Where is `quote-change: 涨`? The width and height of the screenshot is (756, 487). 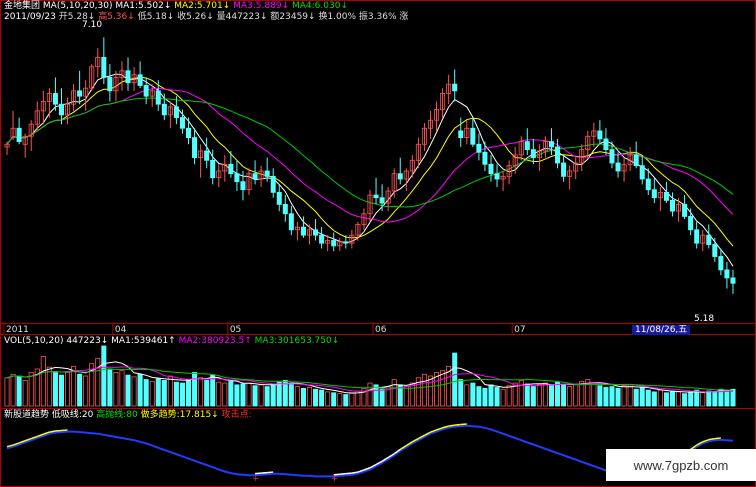 quote-change: 涨 is located at coordinates (404, 17).